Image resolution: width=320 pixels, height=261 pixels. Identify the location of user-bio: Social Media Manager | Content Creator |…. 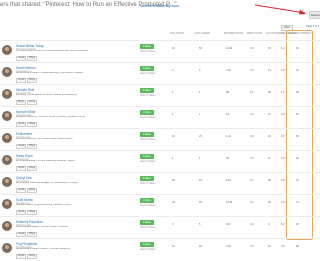
(42, 227).